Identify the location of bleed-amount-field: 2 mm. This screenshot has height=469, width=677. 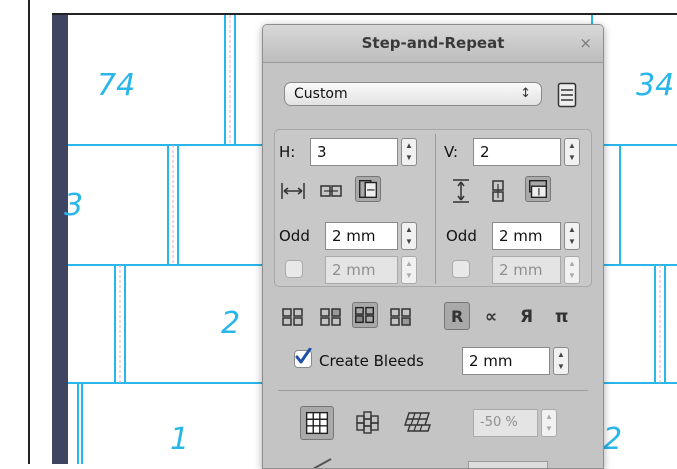
(506, 361).